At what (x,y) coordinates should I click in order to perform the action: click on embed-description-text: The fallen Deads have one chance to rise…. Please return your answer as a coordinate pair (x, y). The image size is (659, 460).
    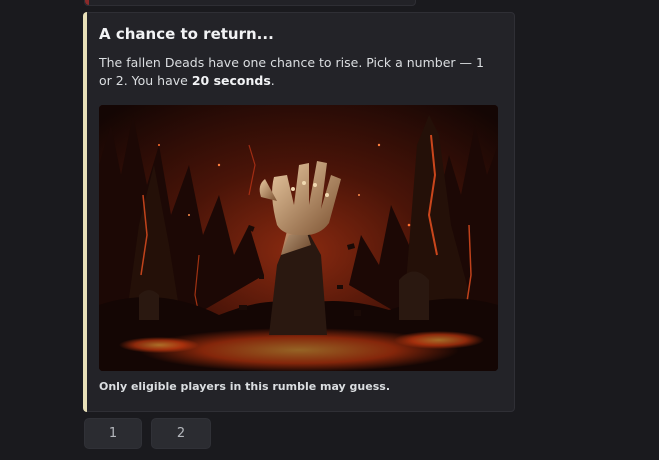
    Looking at the image, I should click on (291, 71).